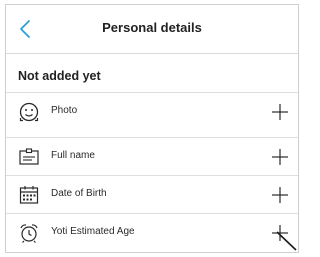 The image size is (320, 257). I want to click on list-item-label: Date of Birth, so click(79, 193).